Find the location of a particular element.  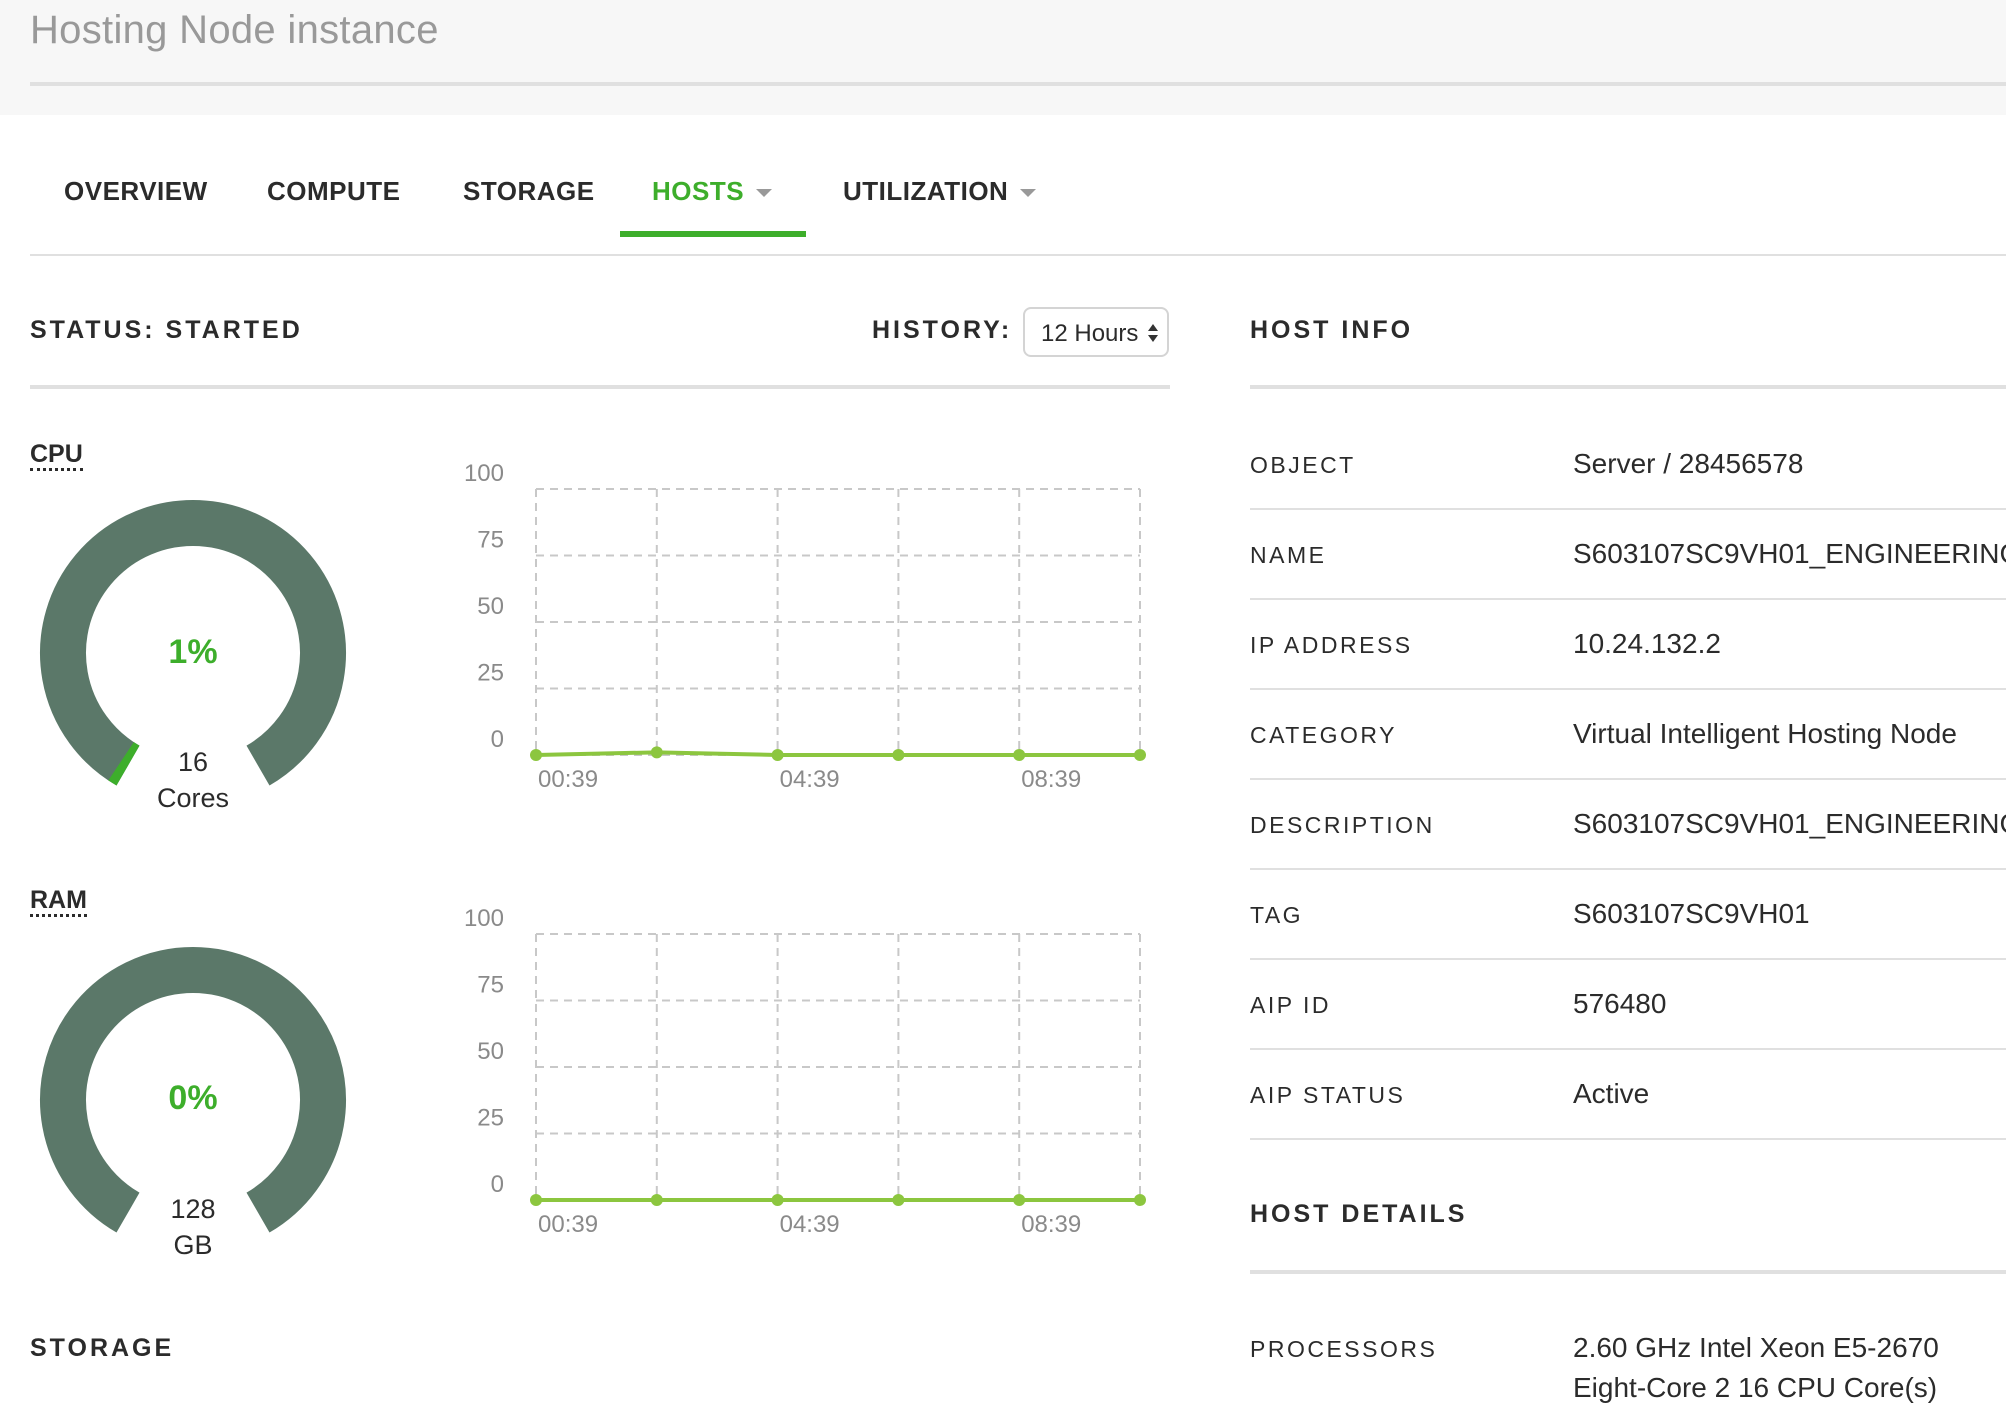

ram-label: RAM is located at coordinates (58, 902).